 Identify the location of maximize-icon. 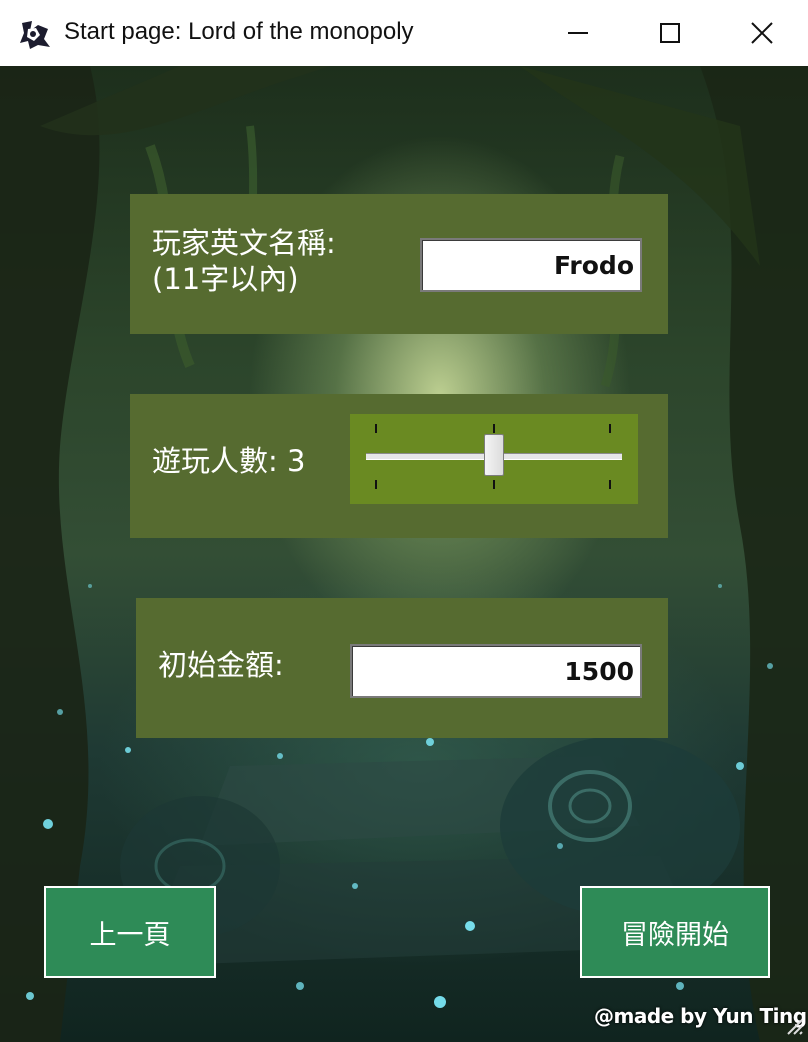
(670, 33).